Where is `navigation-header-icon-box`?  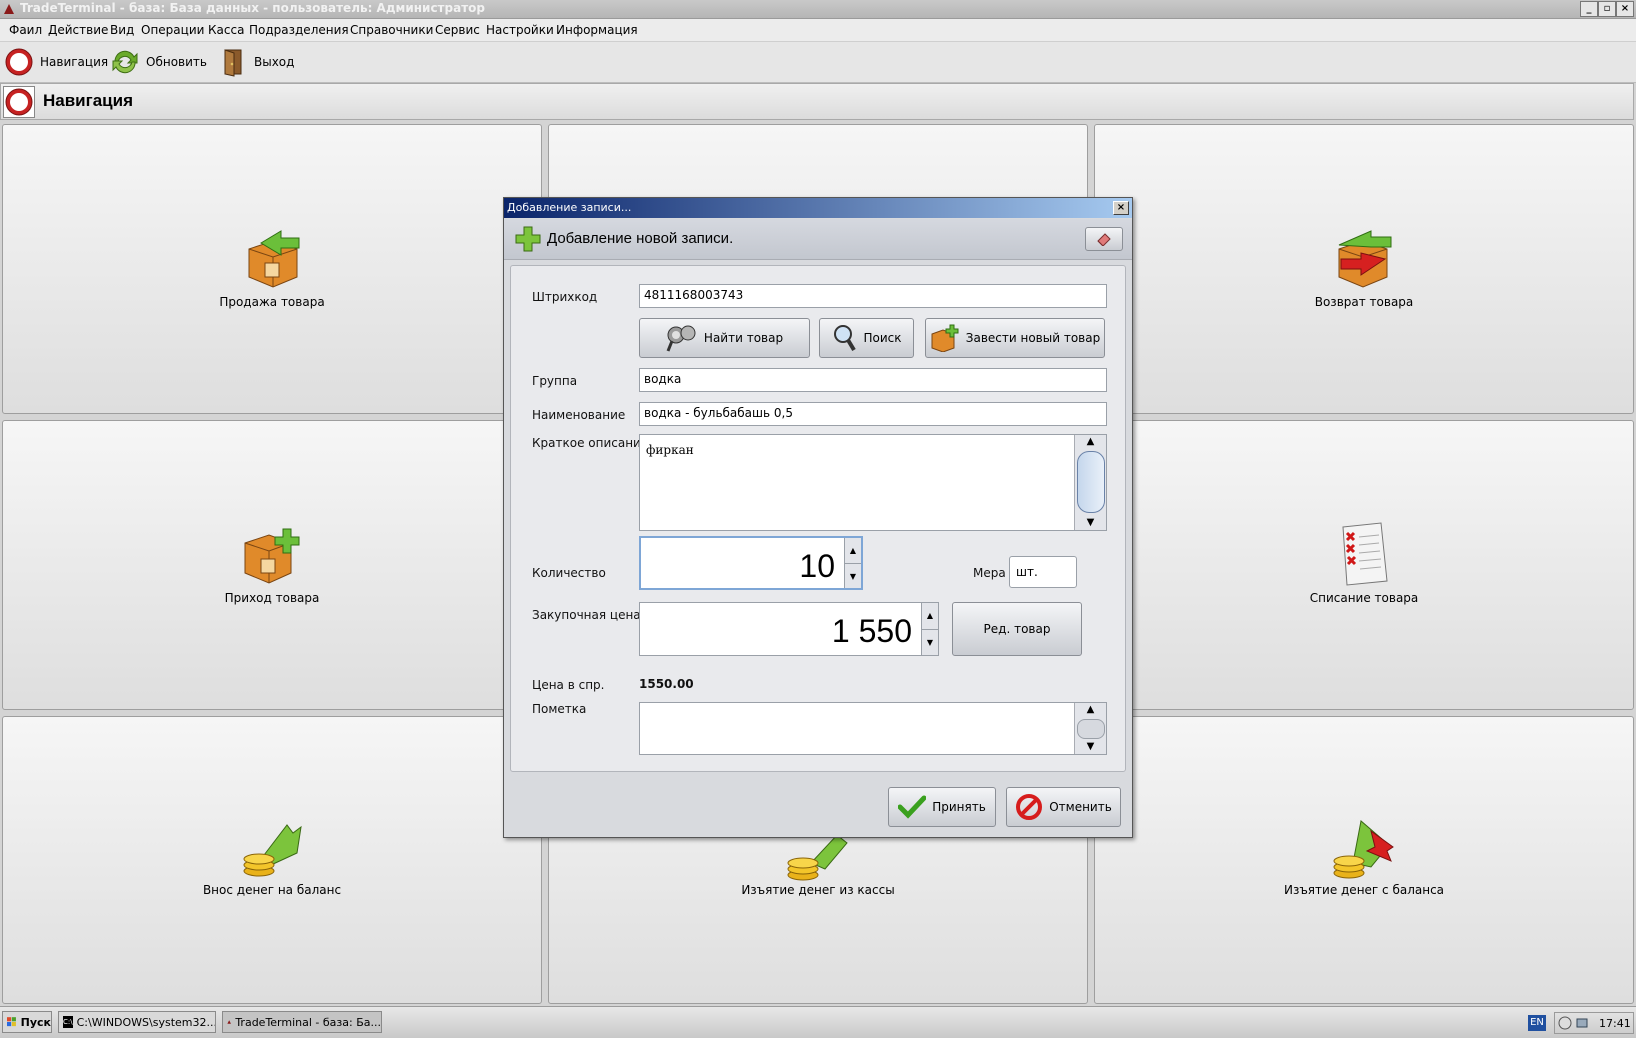 navigation-header-icon-box is located at coordinates (19, 102).